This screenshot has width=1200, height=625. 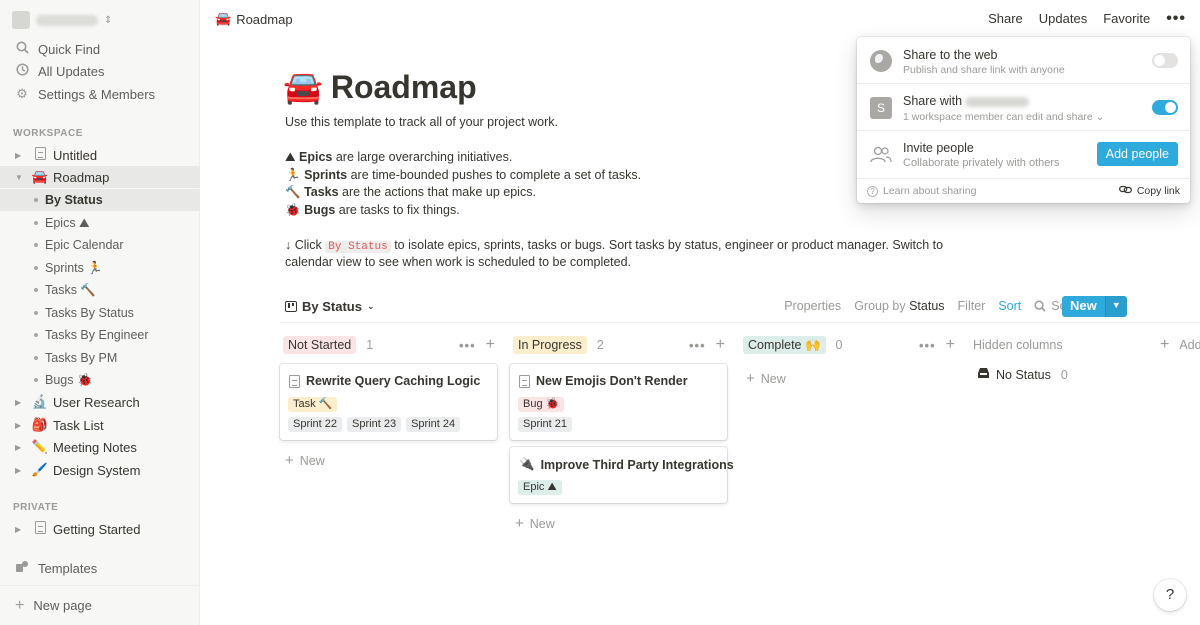 What do you see at coordinates (264, 19) in the screenshot?
I see `breadcrumb-label: Roadmap` at bounding box center [264, 19].